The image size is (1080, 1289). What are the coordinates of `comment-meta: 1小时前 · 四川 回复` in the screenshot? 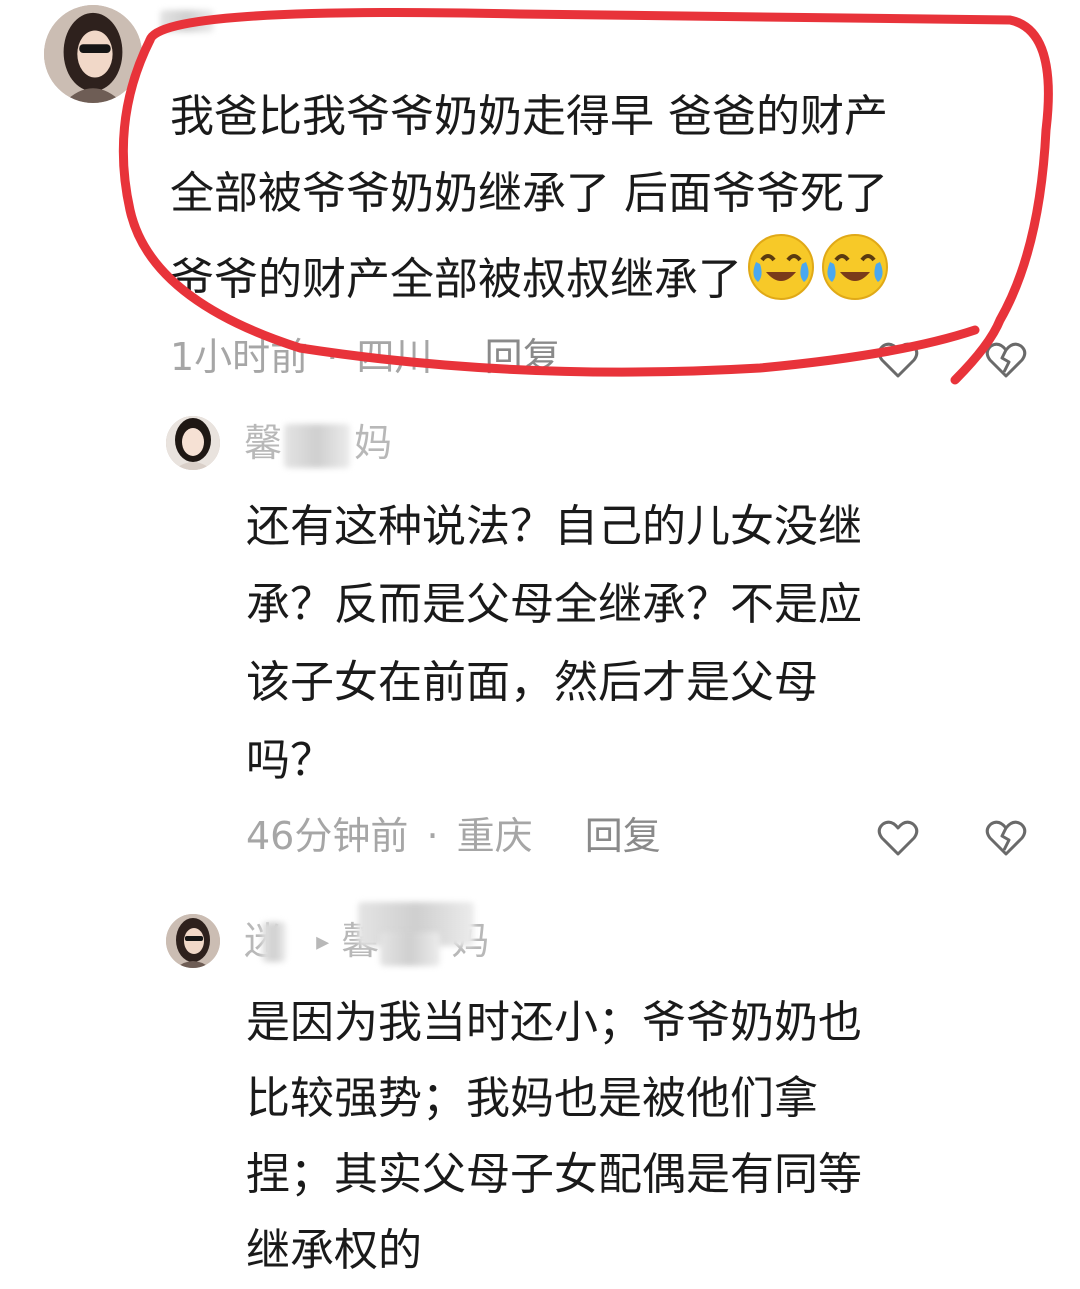 It's located at (365, 357).